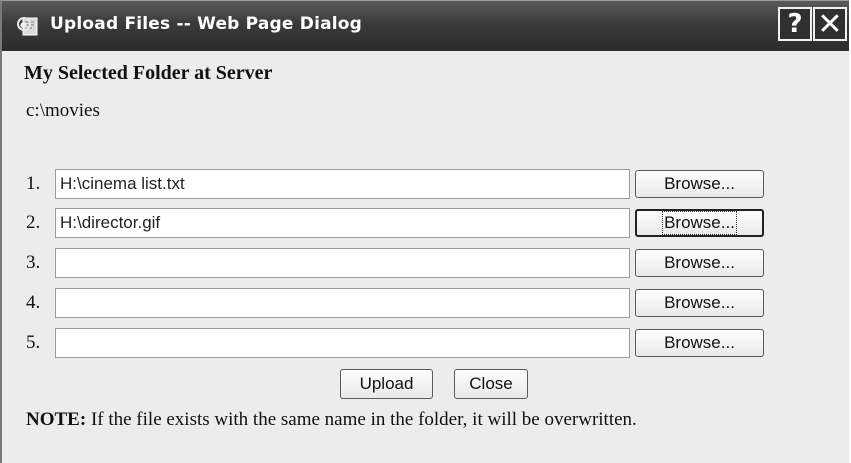 This screenshot has height=463, width=851. What do you see at coordinates (33, 262) in the screenshot?
I see `row-number: 3.` at bounding box center [33, 262].